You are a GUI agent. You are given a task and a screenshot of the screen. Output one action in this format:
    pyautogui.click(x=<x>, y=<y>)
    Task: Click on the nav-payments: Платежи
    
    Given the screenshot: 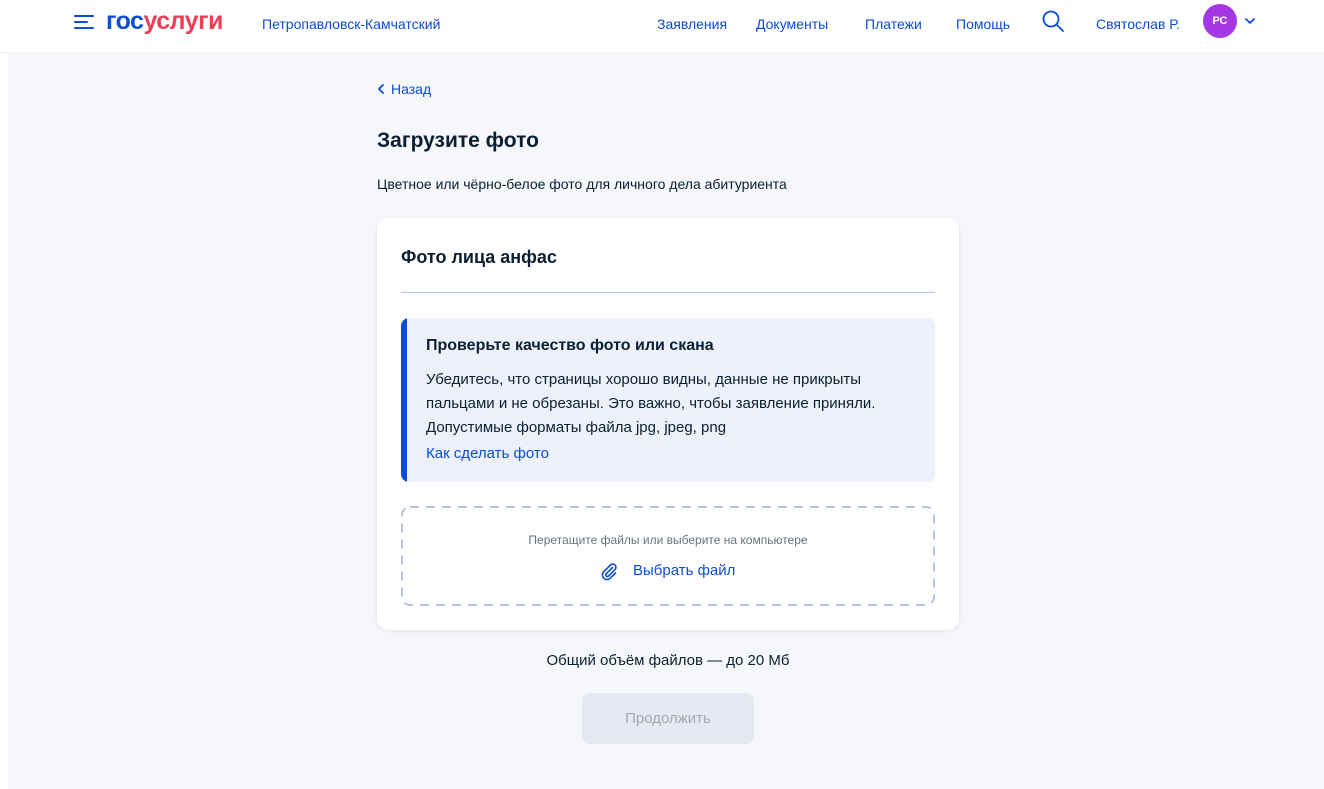 What is the action you would take?
    pyautogui.click(x=893, y=24)
    